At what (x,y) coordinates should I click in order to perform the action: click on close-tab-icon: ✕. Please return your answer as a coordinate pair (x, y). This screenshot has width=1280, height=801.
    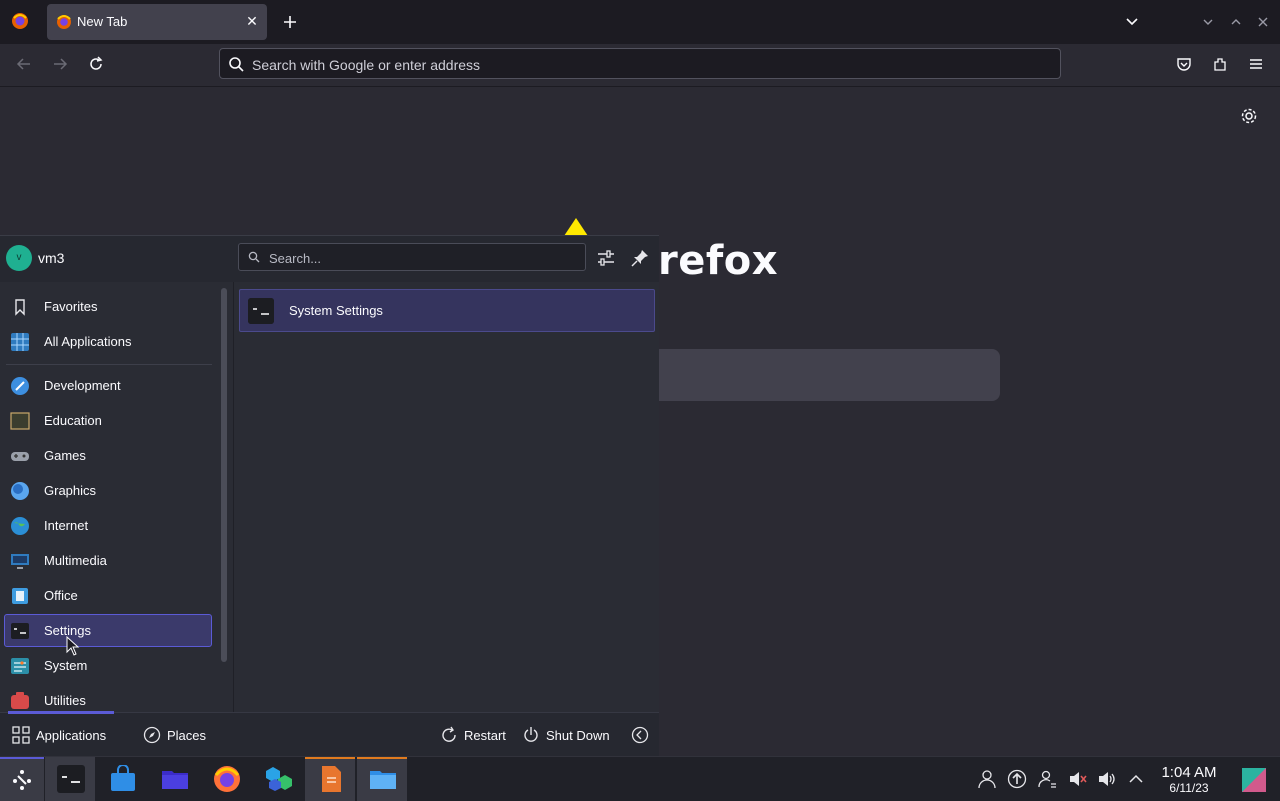
    Looking at the image, I should click on (252, 21).